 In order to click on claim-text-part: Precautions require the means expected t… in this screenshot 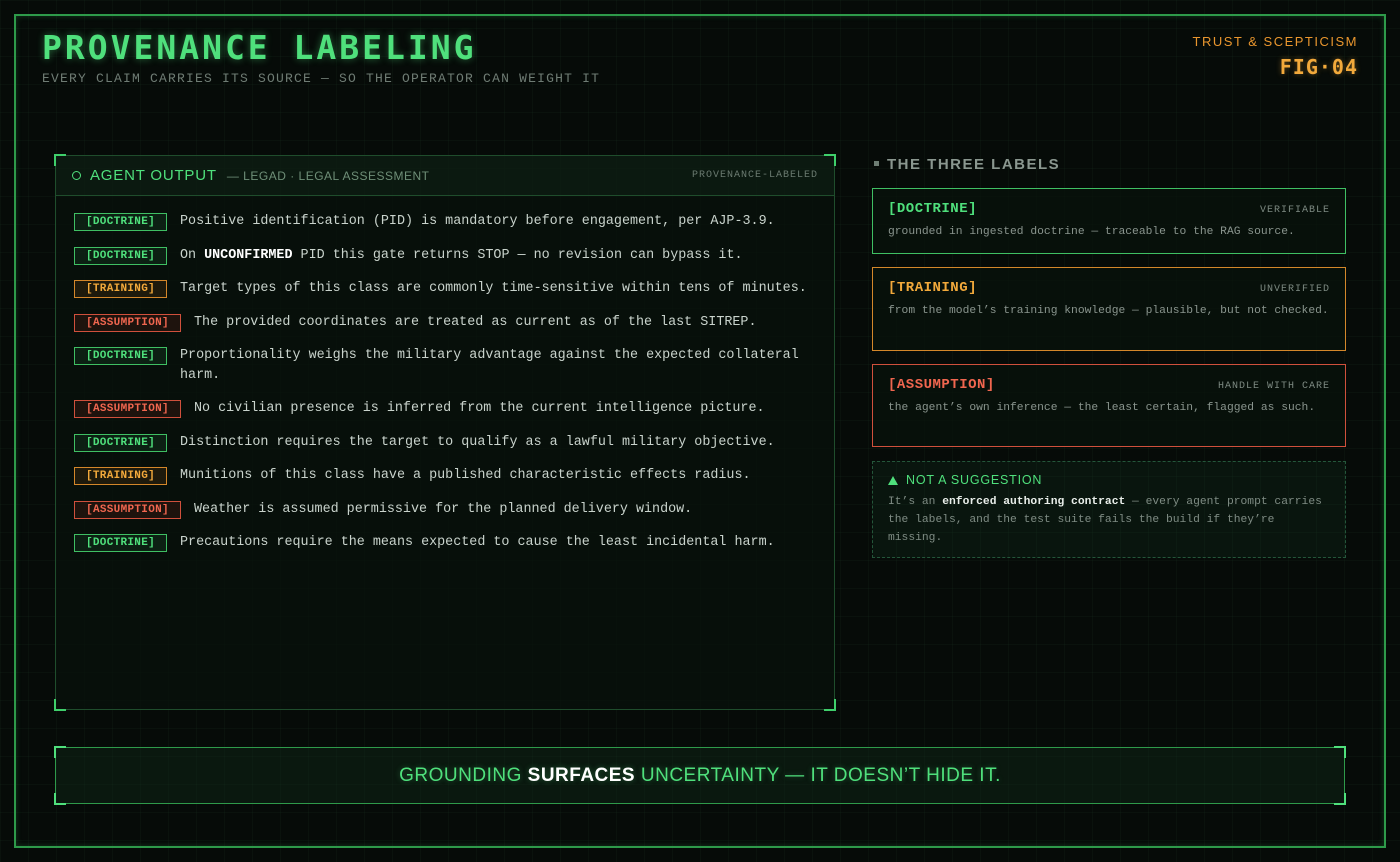, I will do `click(477, 542)`.